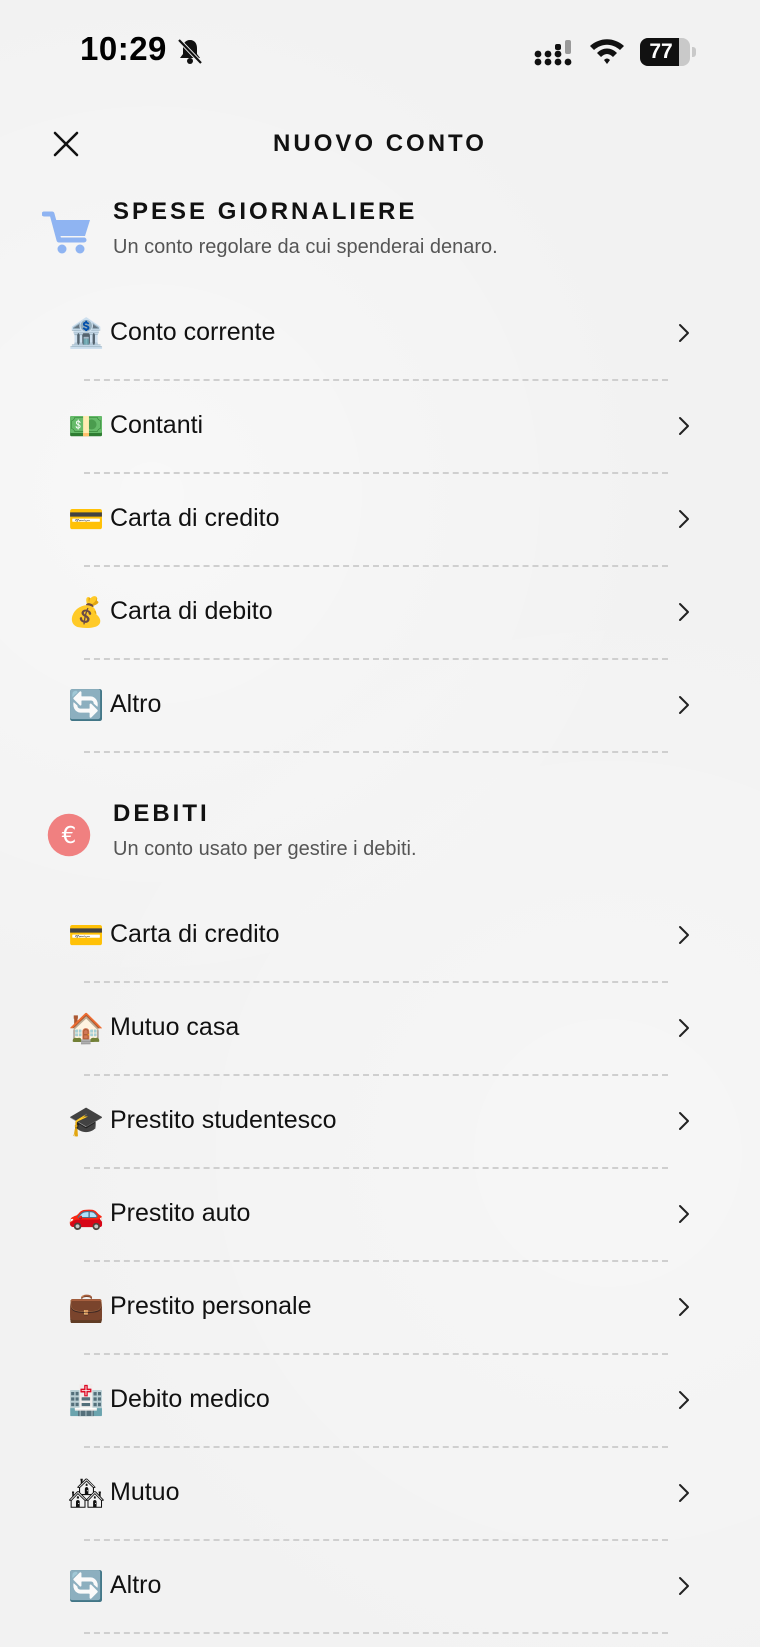 This screenshot has height=1647, width=760. Describe the element at coordinates (193, 332) in the screenshot. I see `item-label: Conto corrente` at that location.